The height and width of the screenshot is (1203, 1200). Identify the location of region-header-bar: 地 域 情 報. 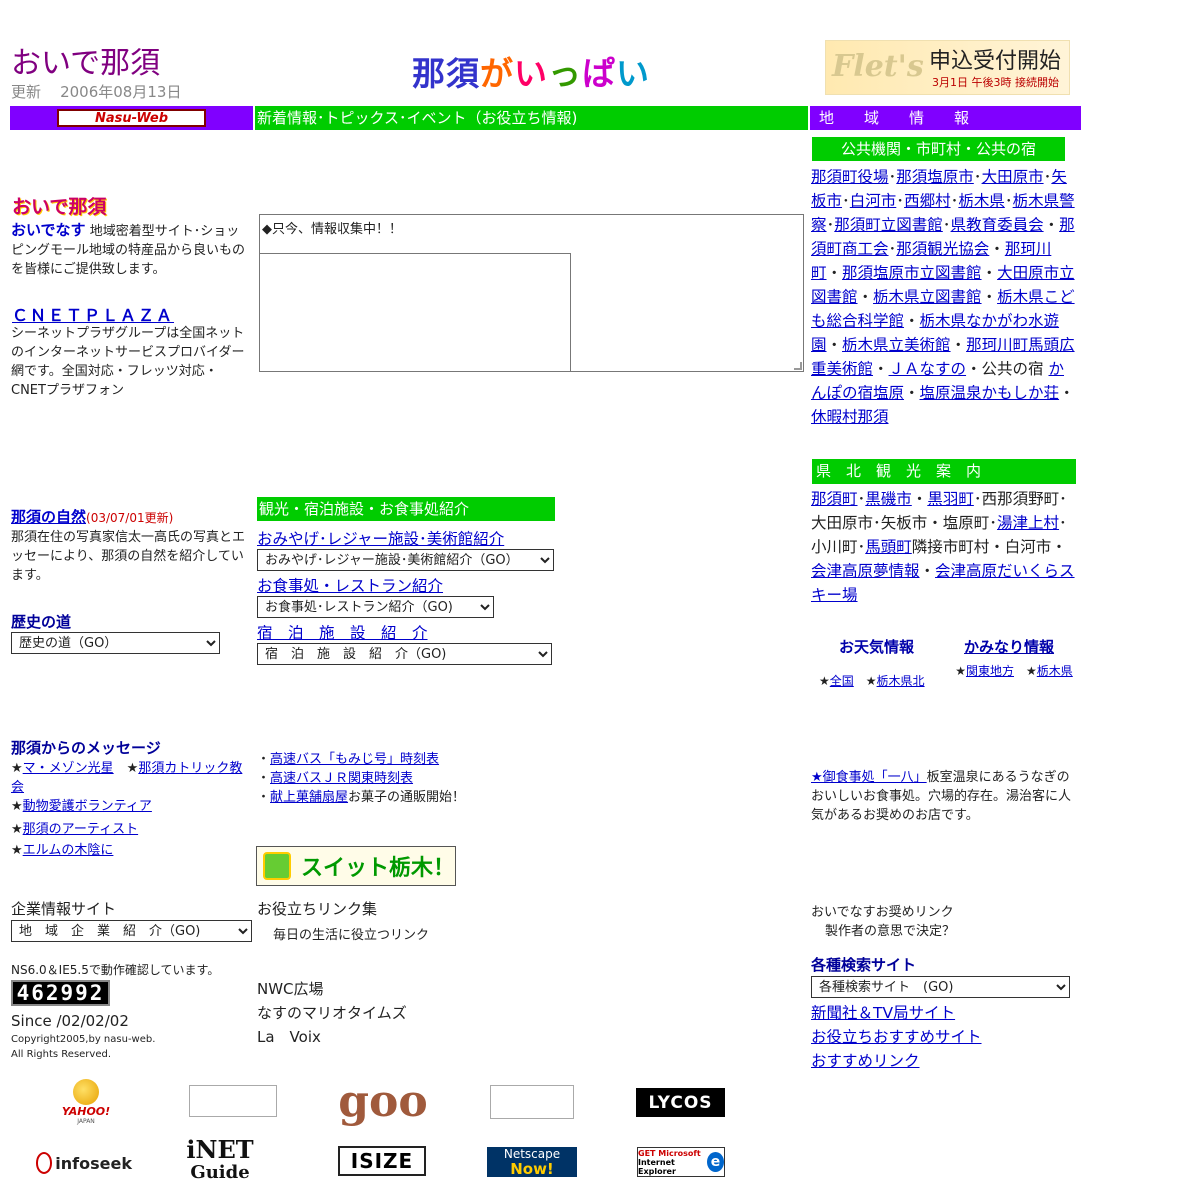
(945, 118).